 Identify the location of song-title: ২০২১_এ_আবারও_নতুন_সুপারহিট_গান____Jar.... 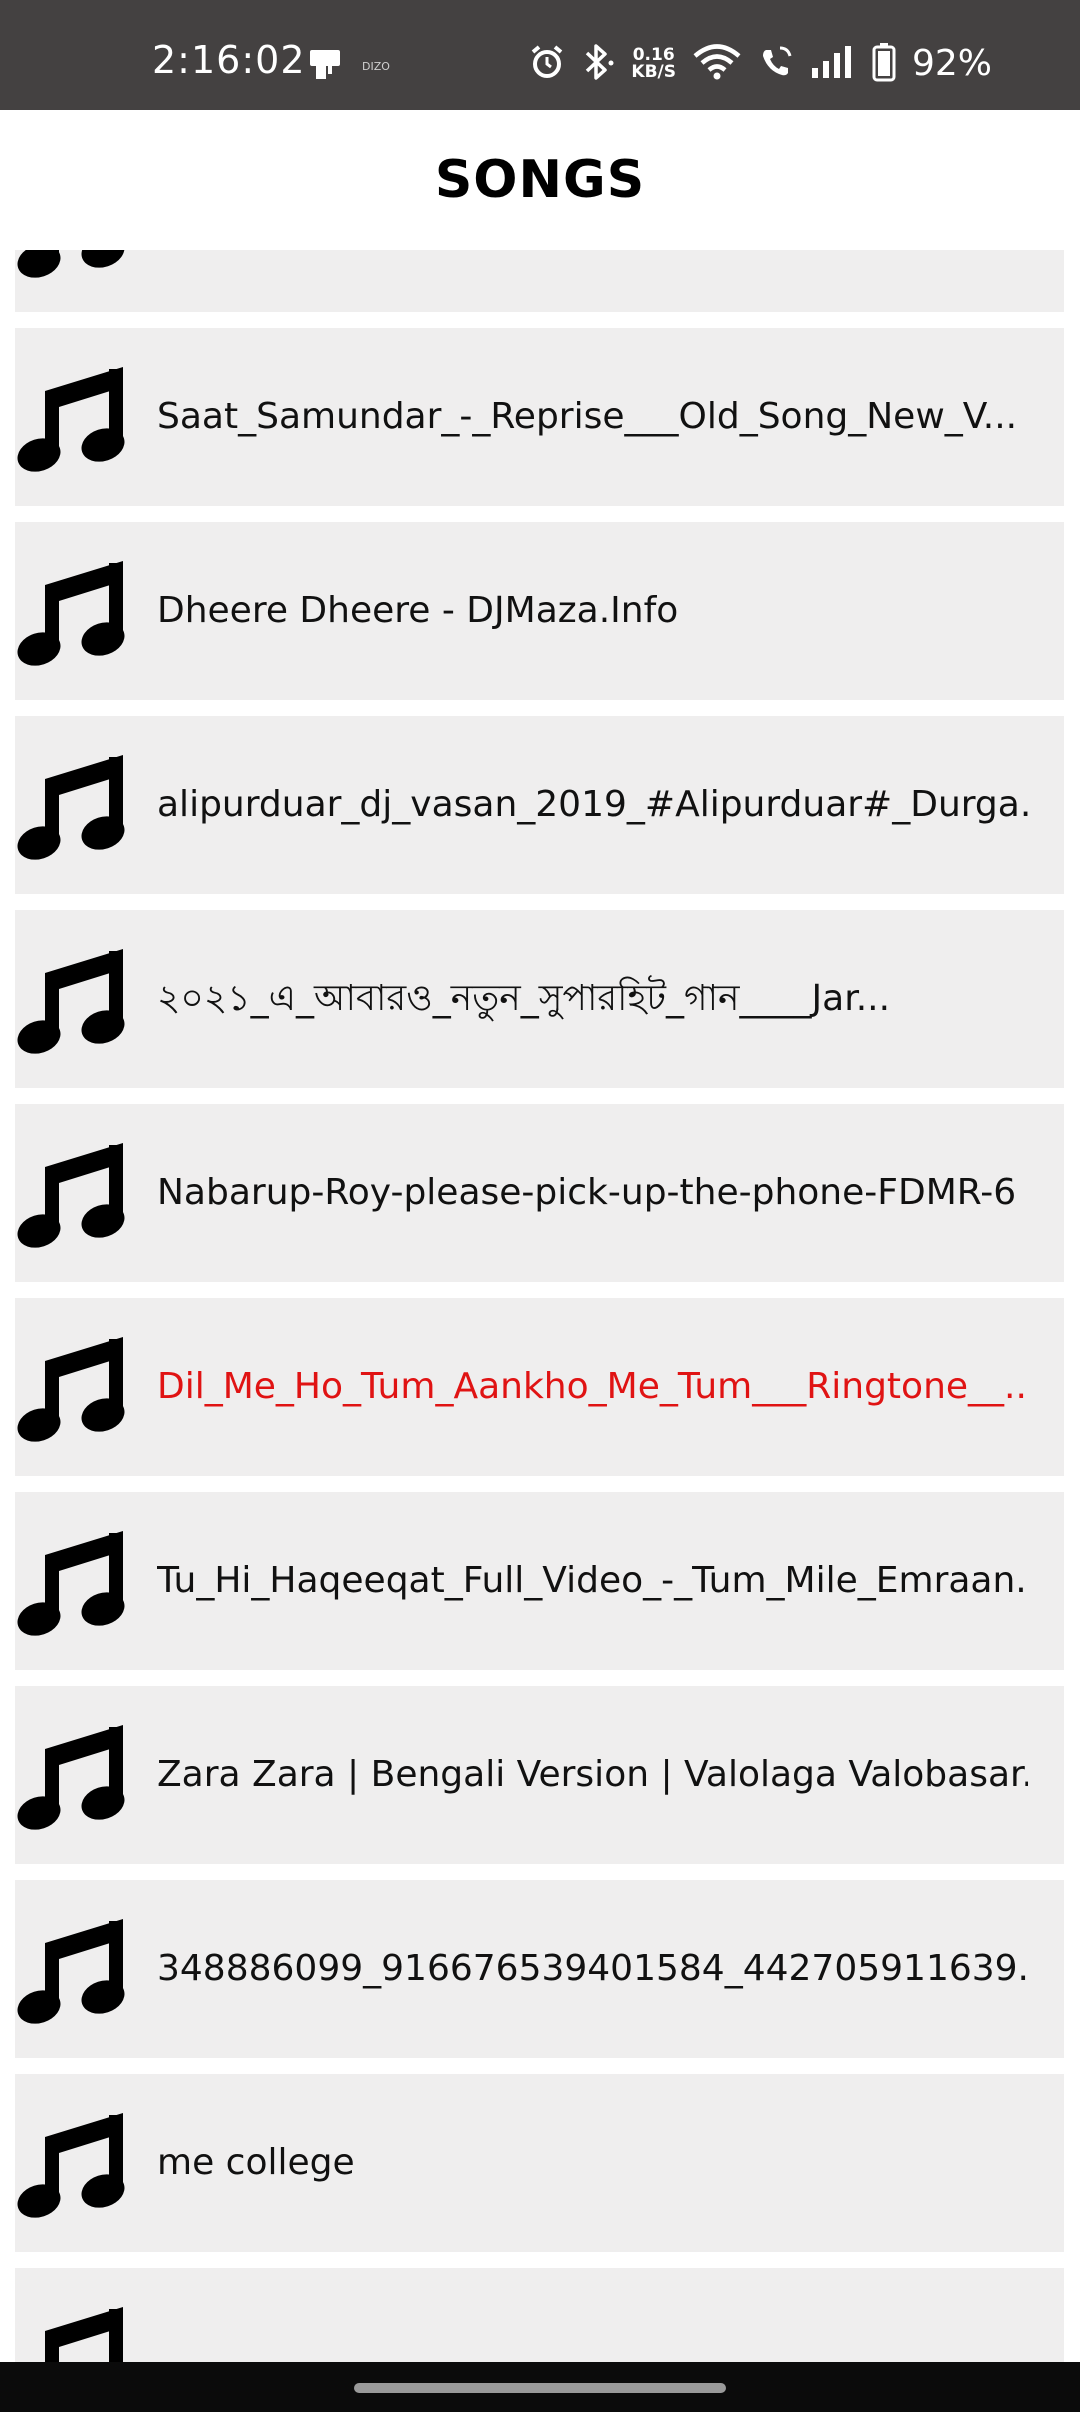
(524, 998).